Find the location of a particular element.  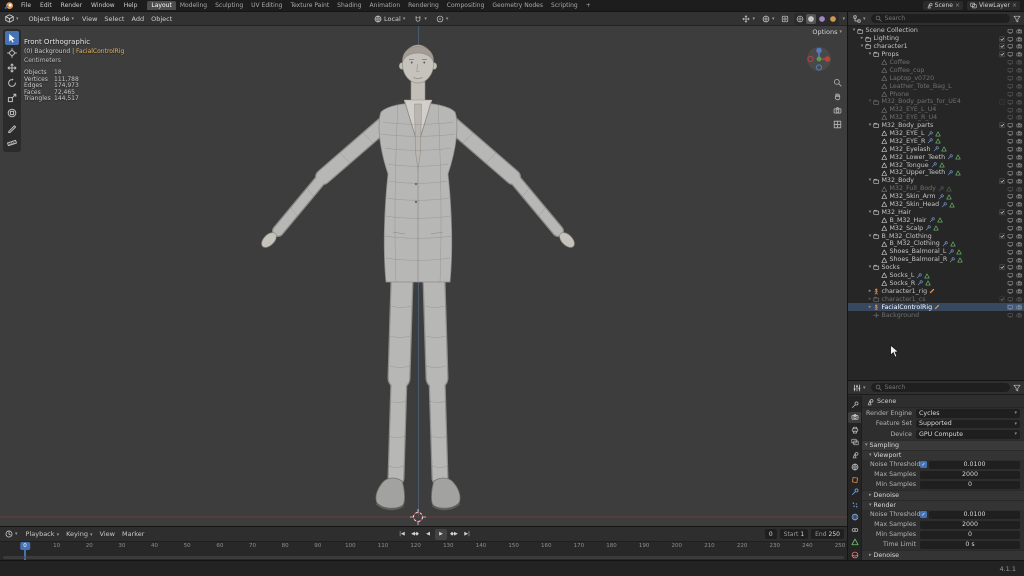

outliner-row-character1-cs: ▸ character1_cs is located at coordinates (936, 299).